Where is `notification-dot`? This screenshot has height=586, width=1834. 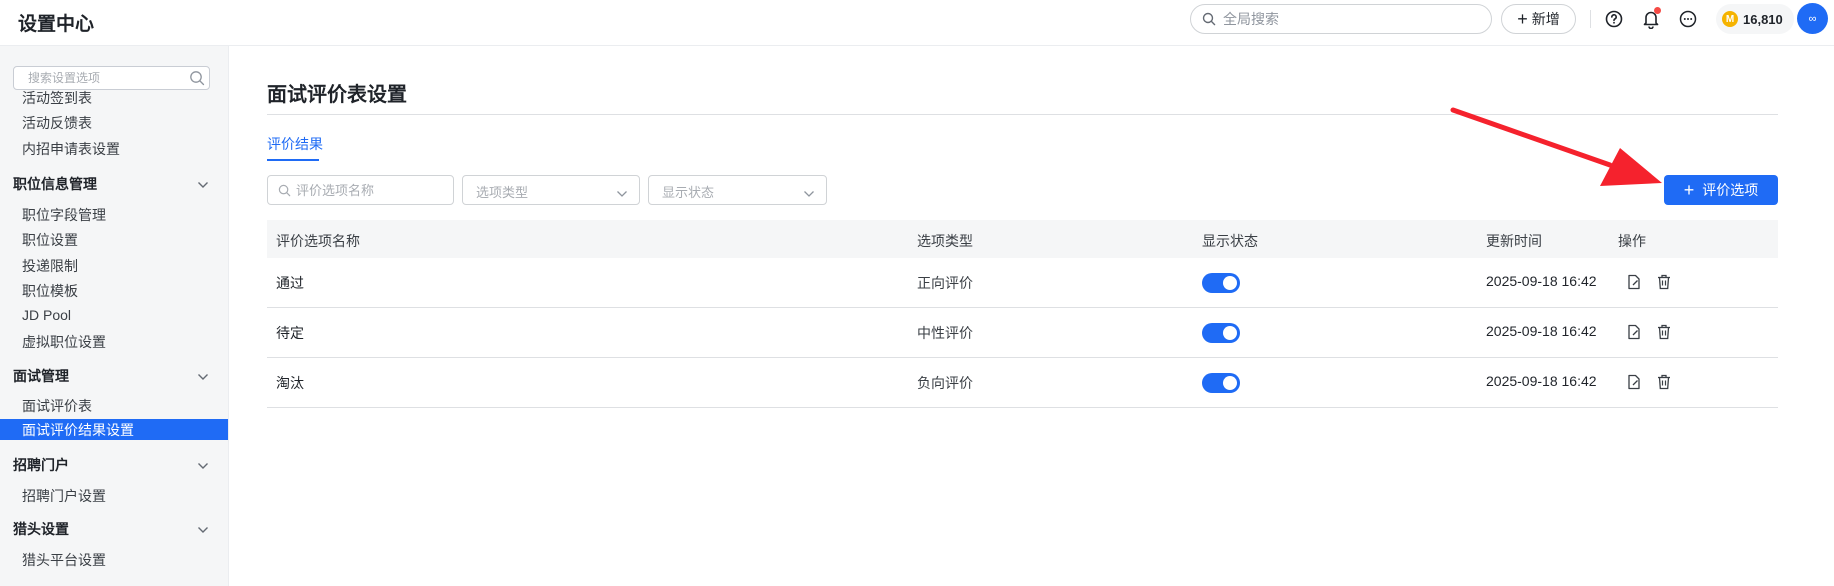
notification-dot is located at coordinates (1657, 10).